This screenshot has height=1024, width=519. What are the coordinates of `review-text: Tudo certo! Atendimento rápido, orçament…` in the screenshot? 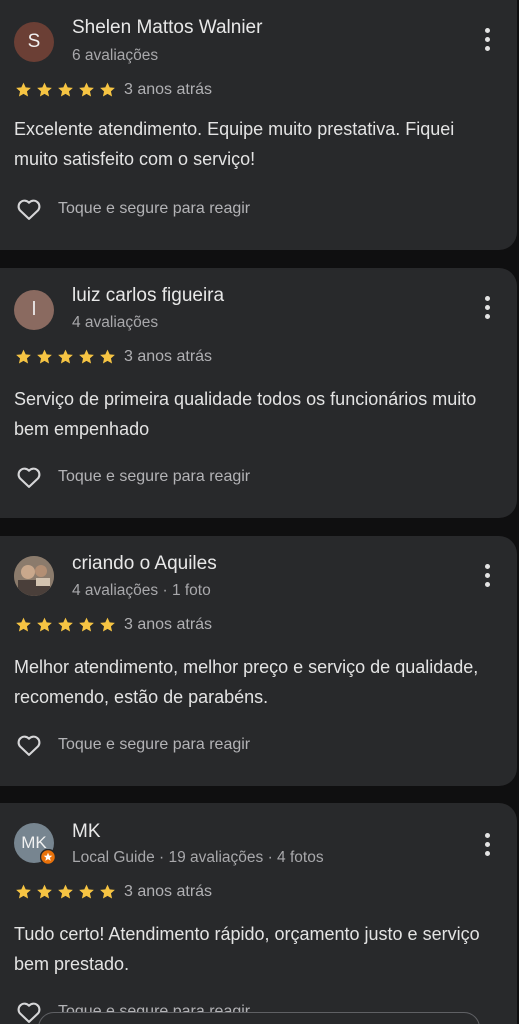 It's located at (247, 949).